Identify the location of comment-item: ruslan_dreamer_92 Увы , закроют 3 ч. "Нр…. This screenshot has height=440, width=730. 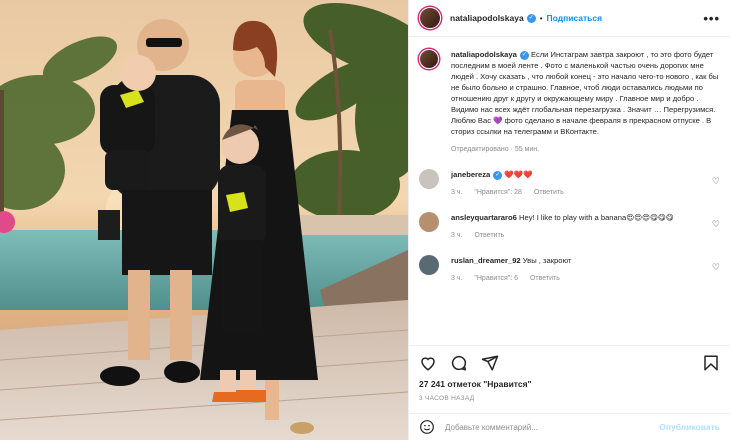
(569, 269).